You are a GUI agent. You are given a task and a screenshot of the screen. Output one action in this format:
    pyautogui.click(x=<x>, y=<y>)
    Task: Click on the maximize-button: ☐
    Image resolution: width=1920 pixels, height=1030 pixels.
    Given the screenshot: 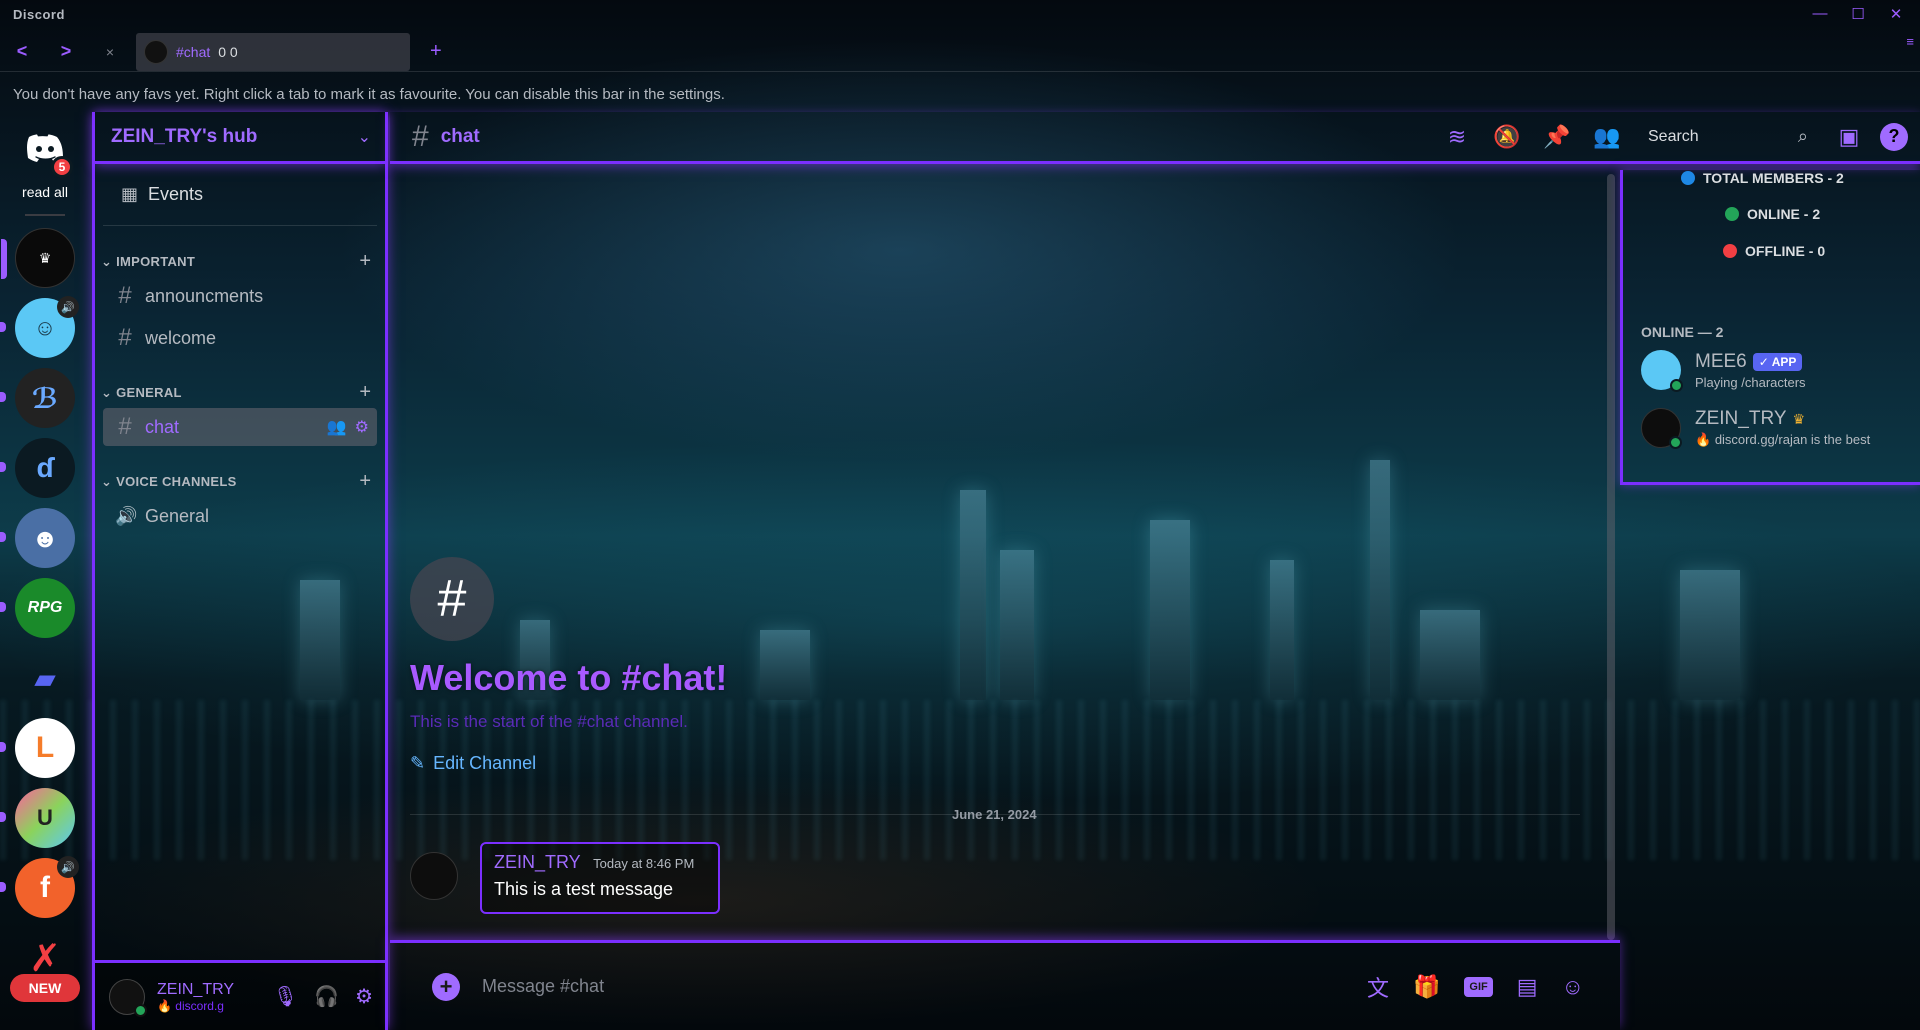 What is the action you would take?
    pyautogui.click(x=1858, y=14)
    